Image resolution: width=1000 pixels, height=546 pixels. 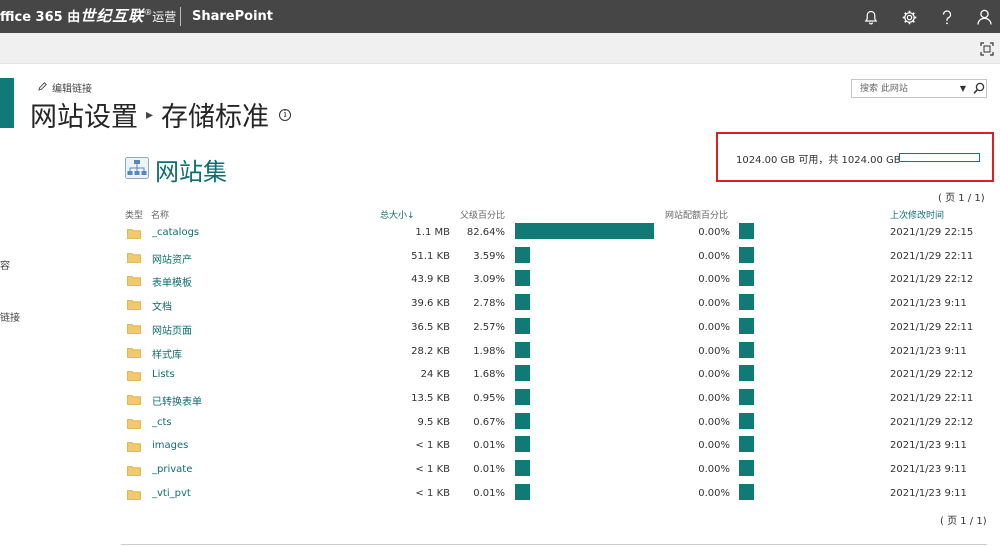 What do you see at coordinates (483, 216) in the screenshot?
I see `column-header-parent-percent: 父级百分比` at bounding box center [483, 216].